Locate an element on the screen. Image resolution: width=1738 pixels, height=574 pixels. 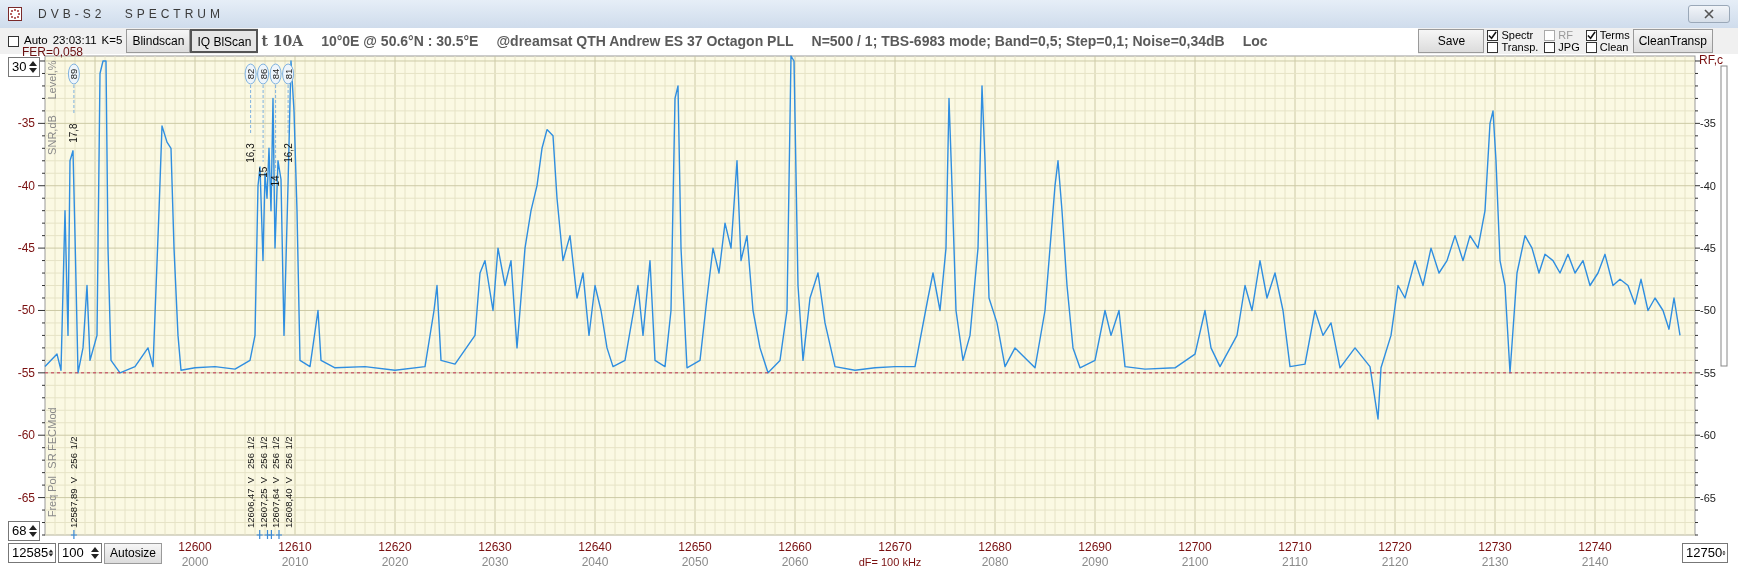
level-marker: 86 is located at coordinates (263, 74).